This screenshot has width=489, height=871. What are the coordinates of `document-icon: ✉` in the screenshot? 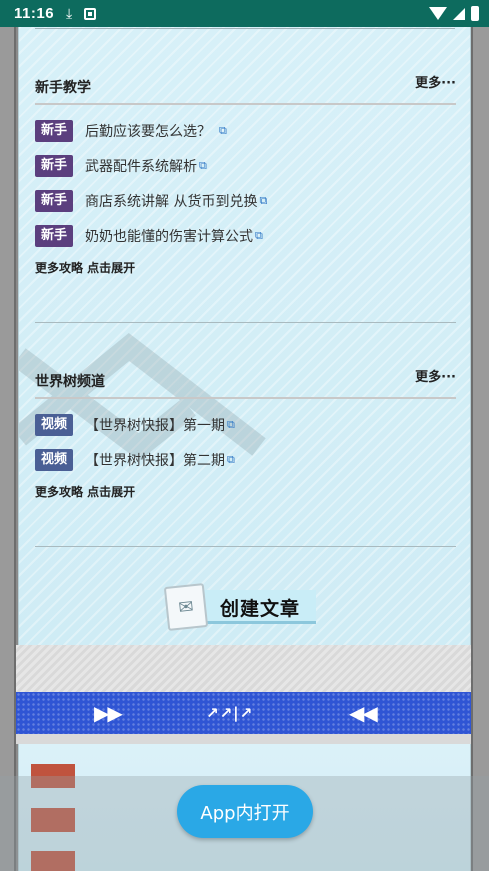 It's located at (186, 607).